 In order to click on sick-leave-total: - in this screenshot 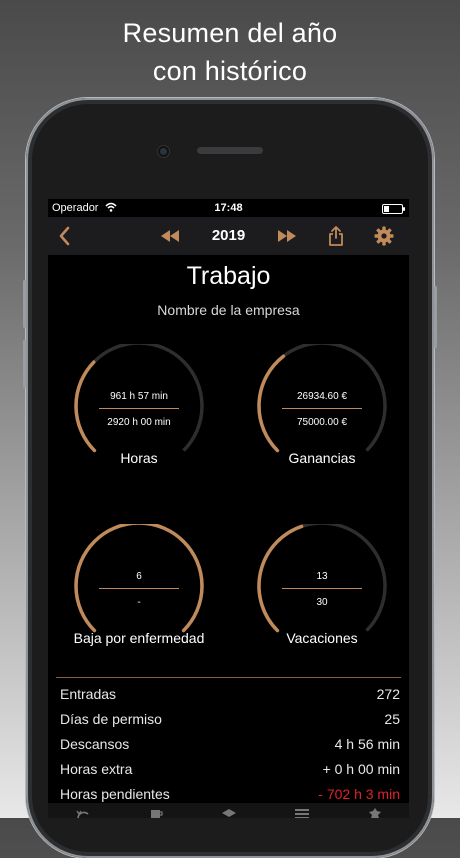, I will do `click(139, 602)`.